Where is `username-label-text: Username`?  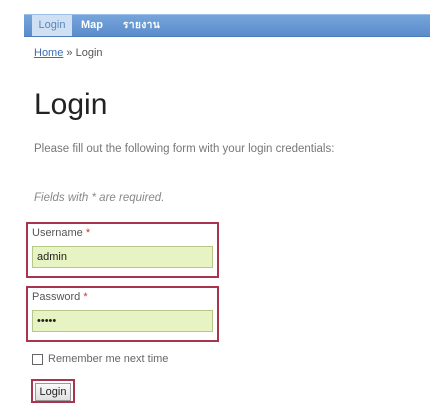 username-label-text: Username is located at coordinates (57, 233).